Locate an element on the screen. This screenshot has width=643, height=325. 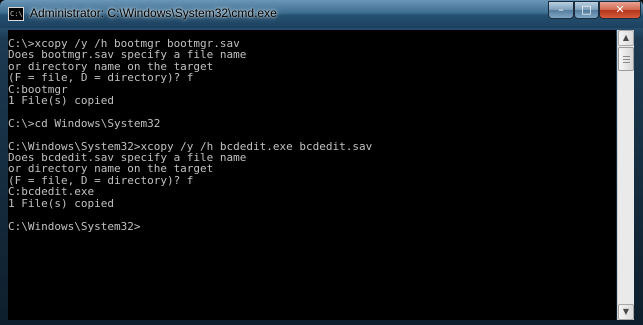
scroll-down-button: ▼ is located at coordinates (626, 312).